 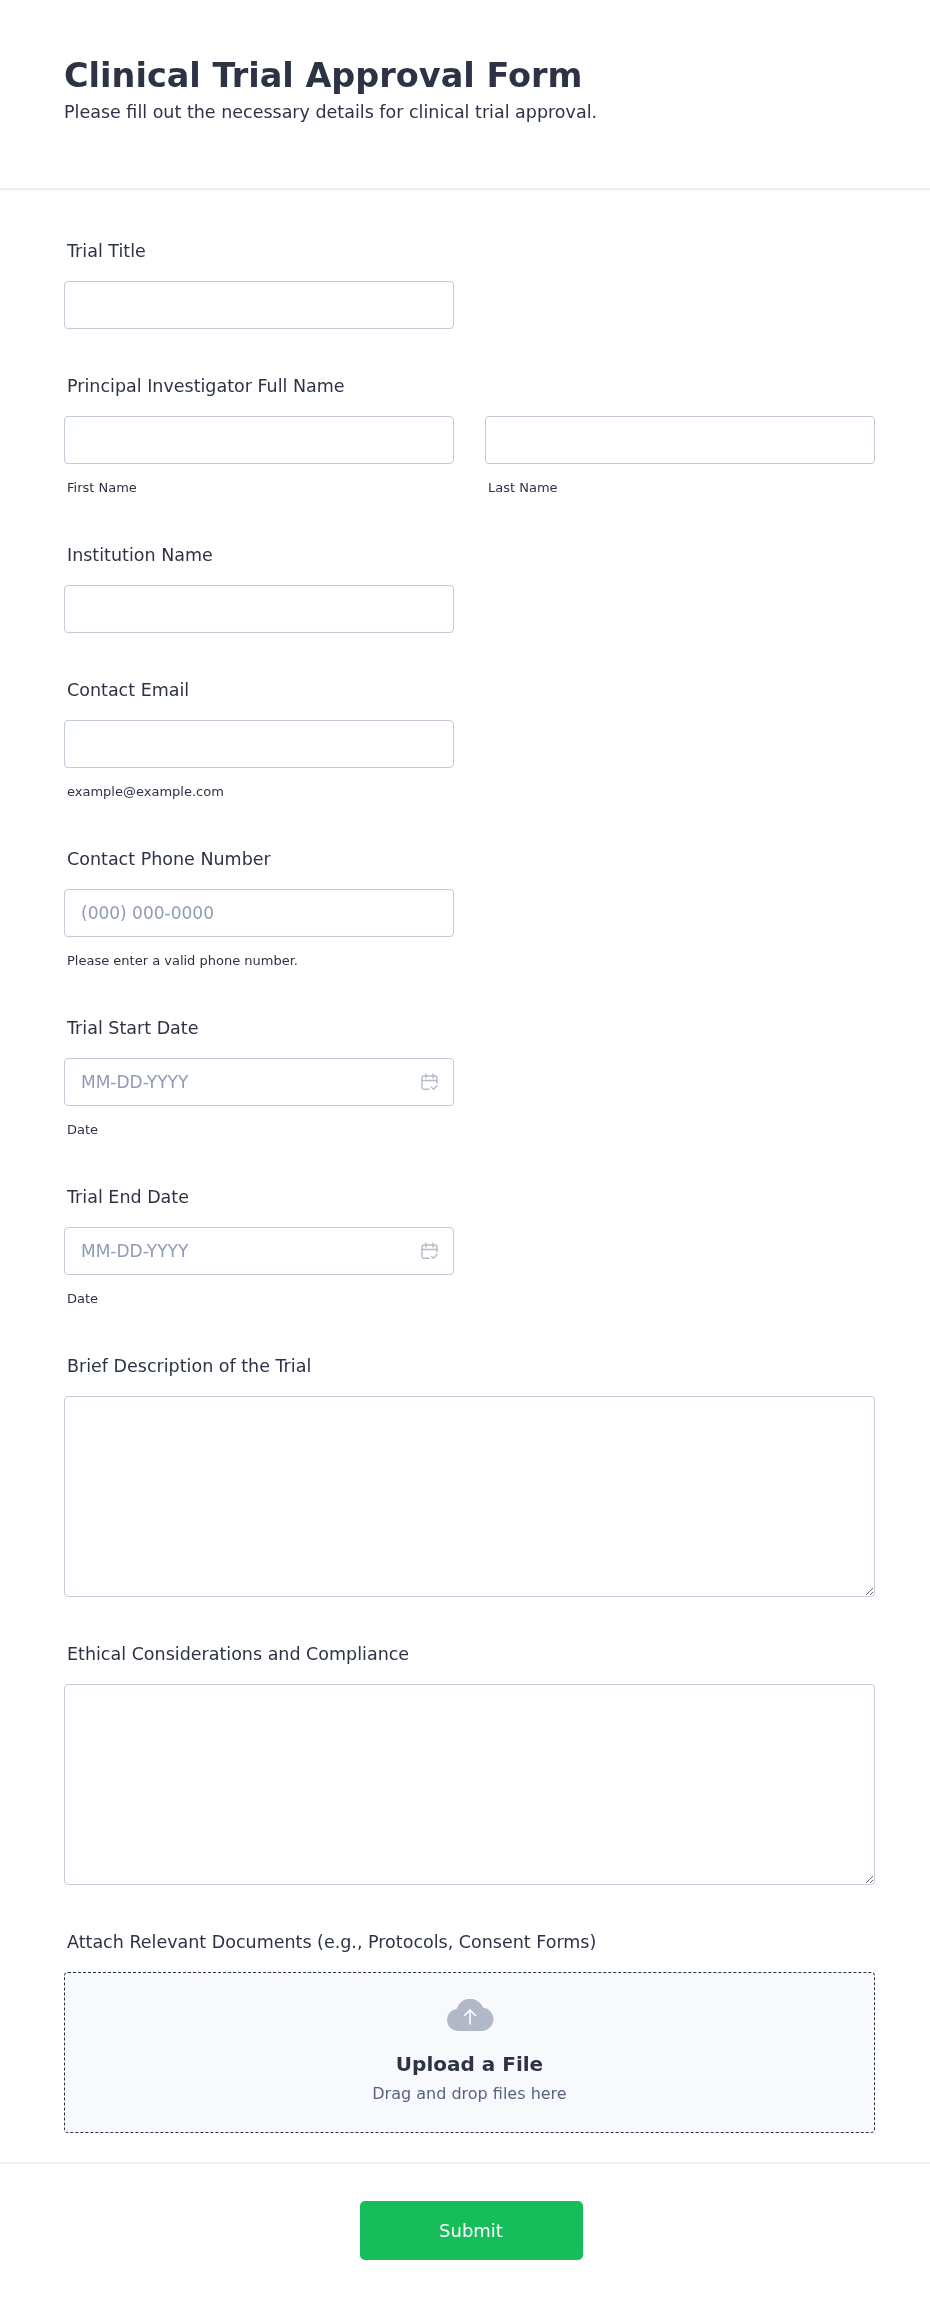 What do you see at coordinates (469, 2015) in the screenshot?
I see `cloud-upload-icon` at bounding box center [469, 2015].